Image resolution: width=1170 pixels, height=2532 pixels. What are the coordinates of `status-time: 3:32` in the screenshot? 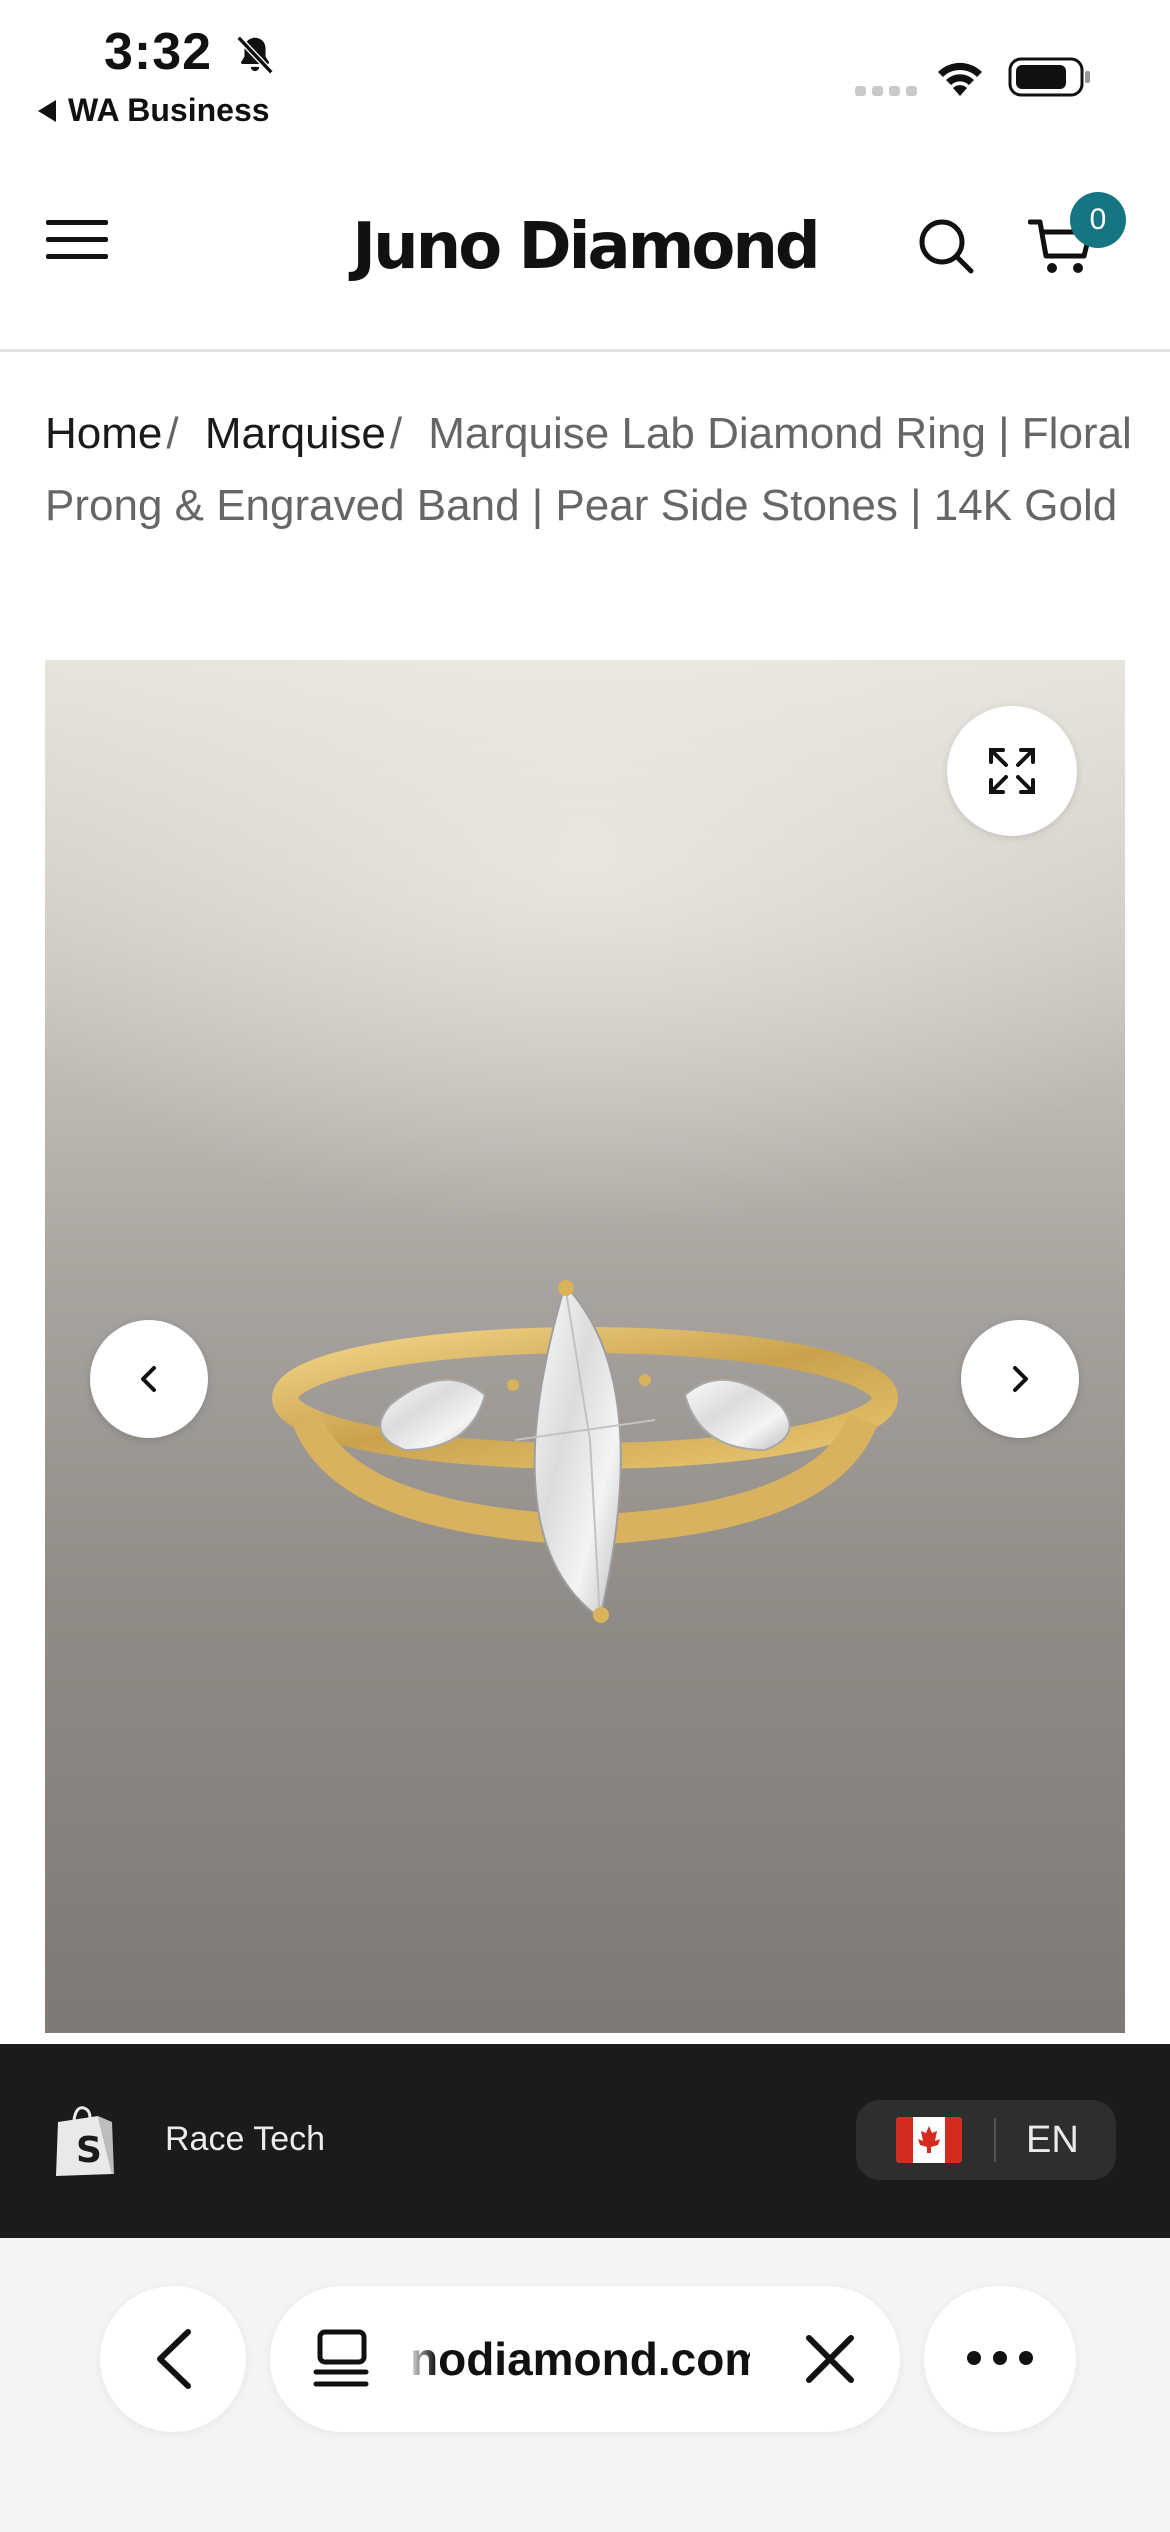 It's located at (158, 52).